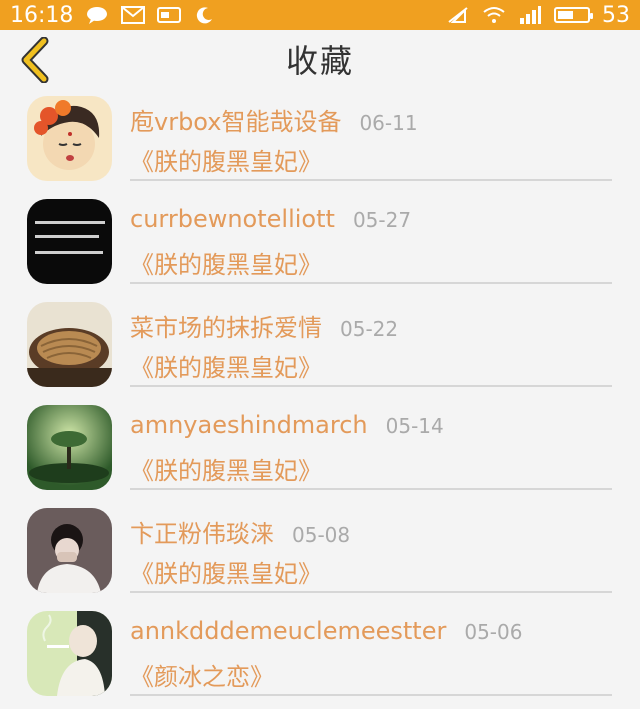 The width and height of the screenshot is (640, 709). What do you see at coordinates (388, 123) in the screenshot?
I see `item-date: 06-11` at bounding box center [388, 123].